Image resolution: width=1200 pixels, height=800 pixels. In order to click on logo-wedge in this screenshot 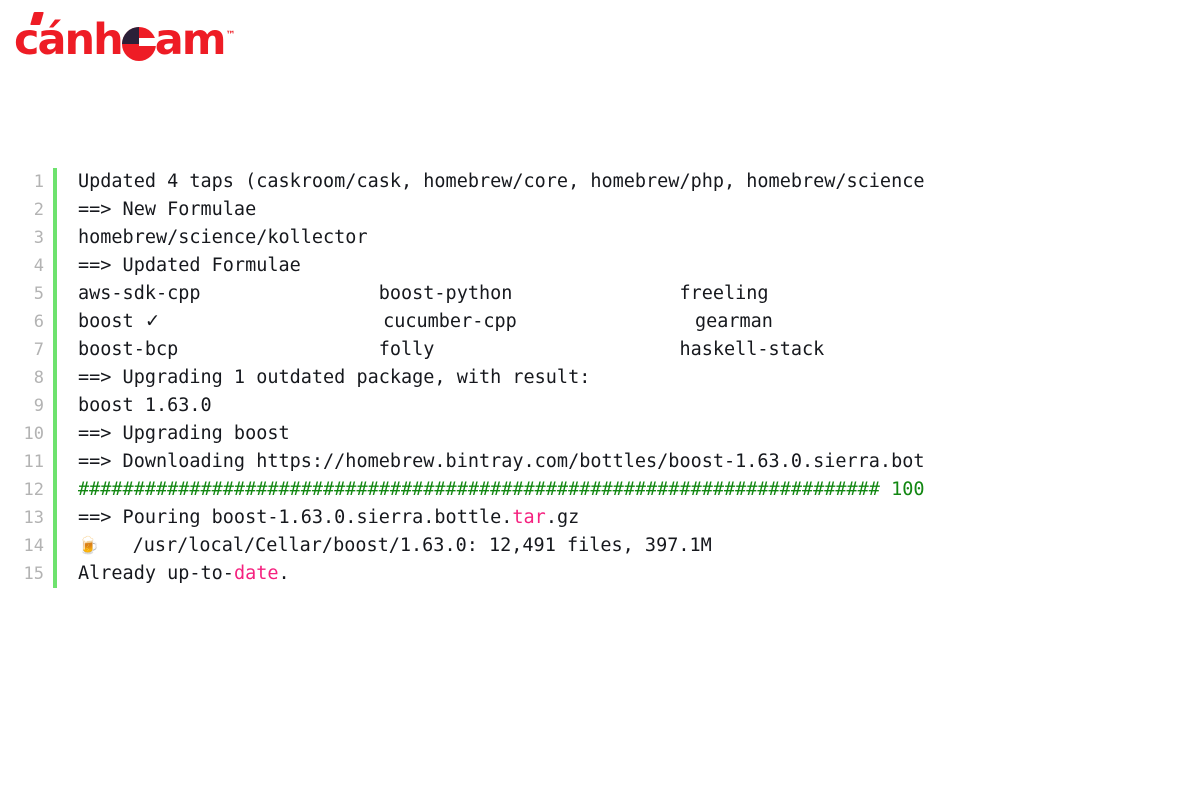, I will do `click(130, 35)`.